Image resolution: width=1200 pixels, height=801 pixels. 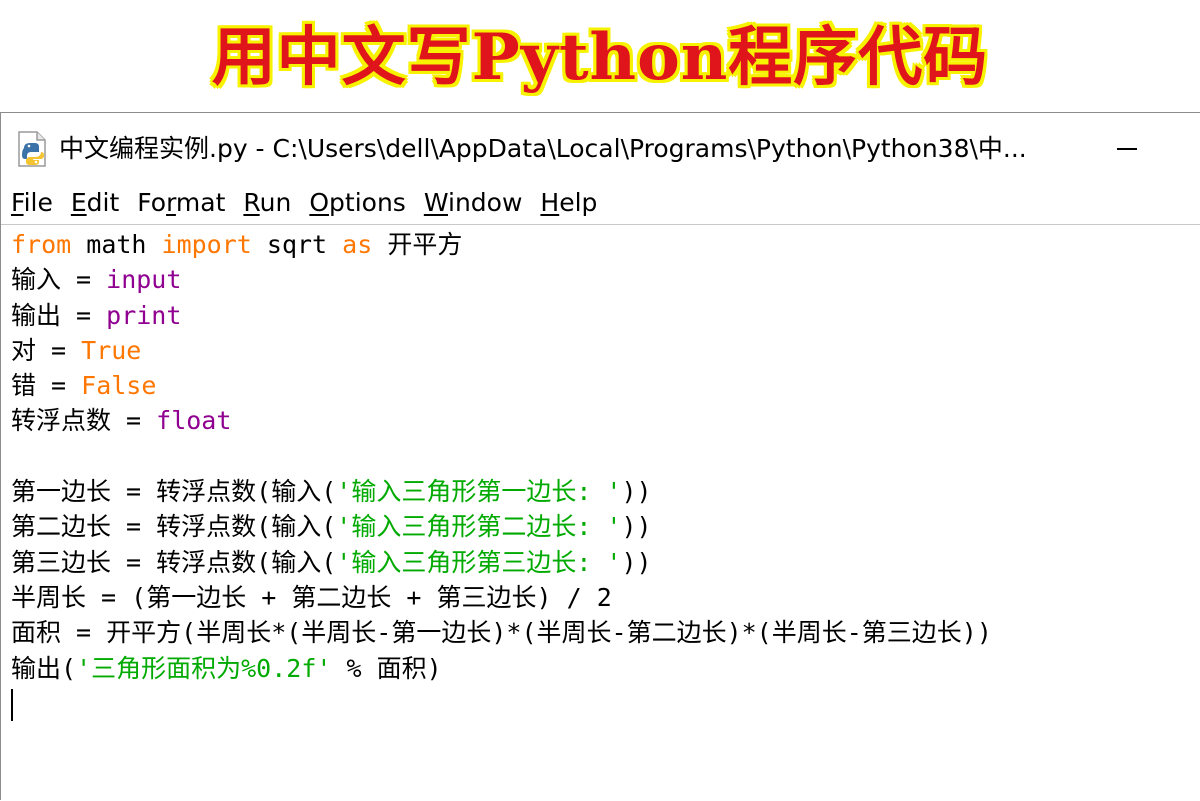 I want to click on menu-window: Window, so click(x=472, y=203).